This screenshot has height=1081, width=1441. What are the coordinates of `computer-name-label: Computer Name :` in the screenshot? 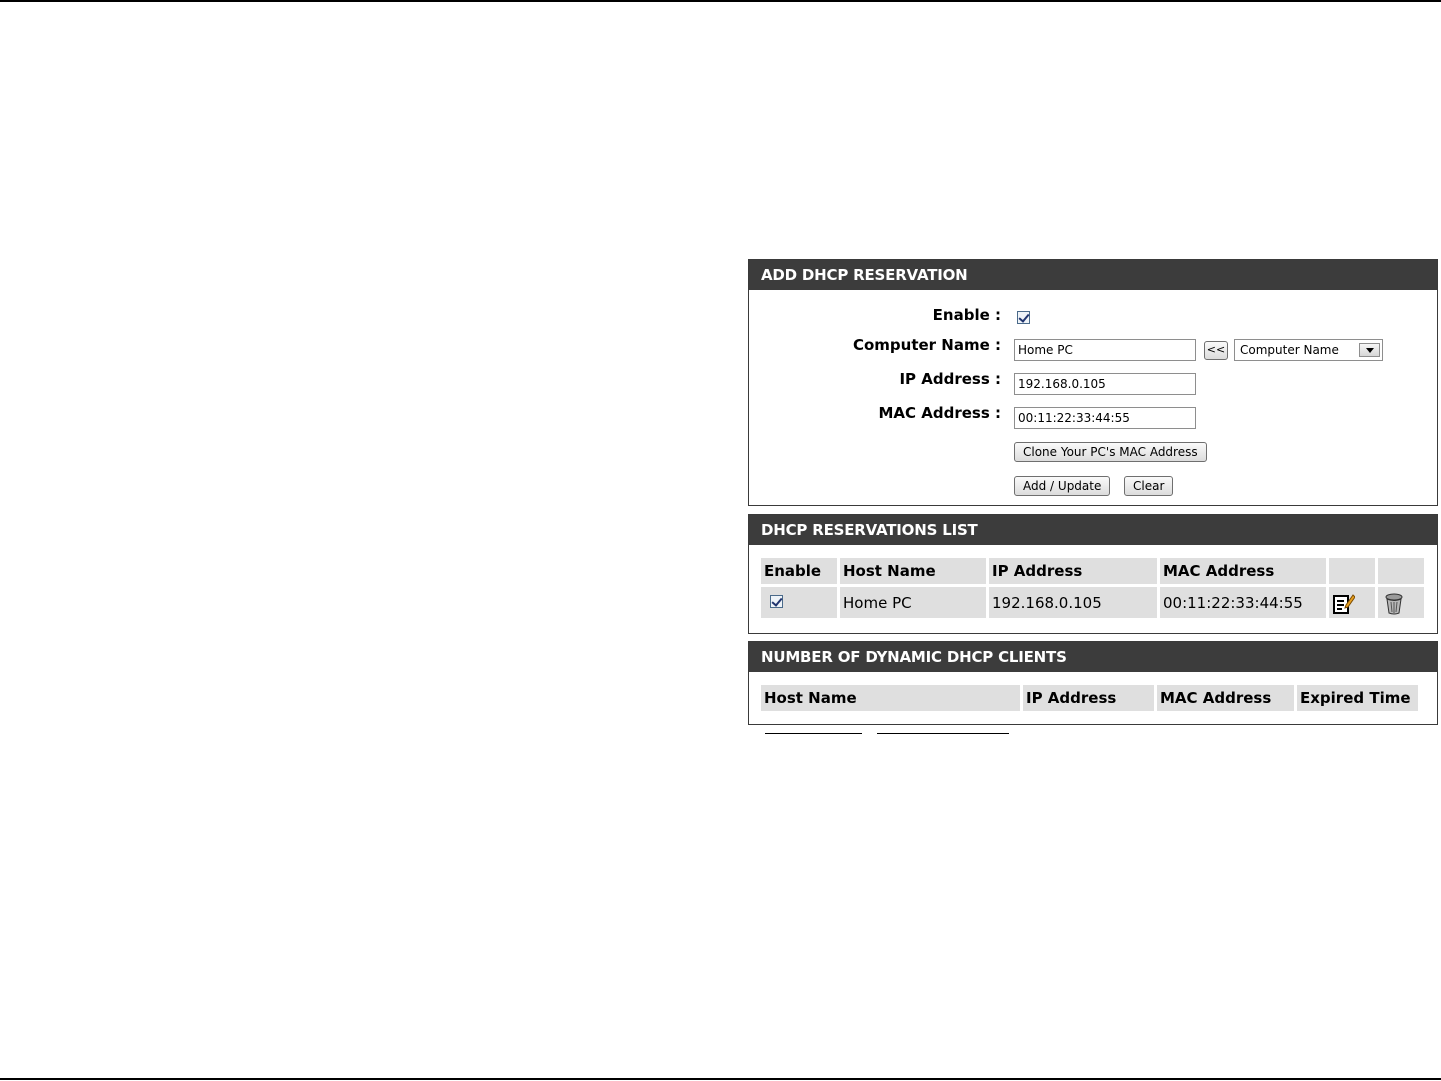 It's located at (926, 345).